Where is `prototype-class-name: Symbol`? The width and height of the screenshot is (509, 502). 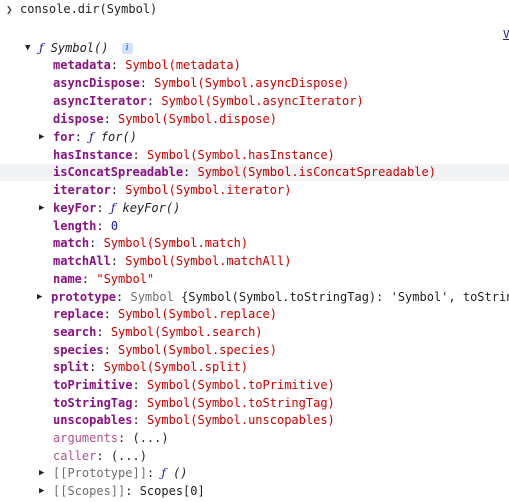
prototype-class-name: Symbol is located at coordinates (152, 297).